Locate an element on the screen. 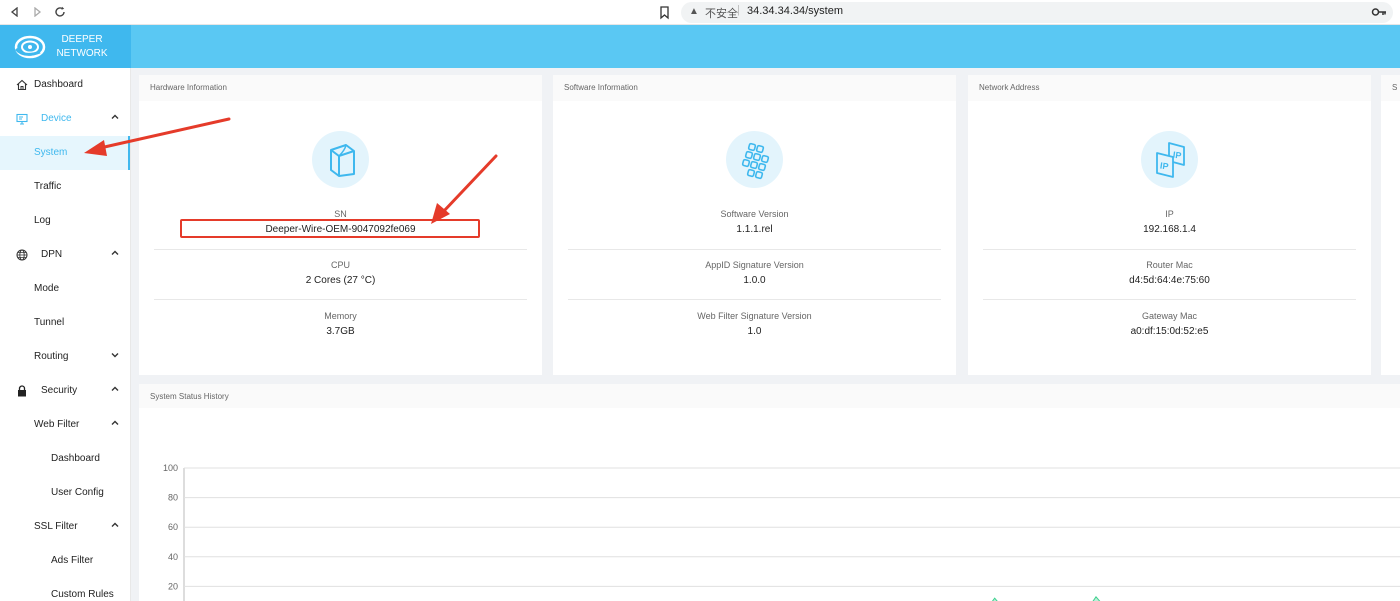 The image size is (1400, 601). reload-icon is located at coordinates (60, 12).